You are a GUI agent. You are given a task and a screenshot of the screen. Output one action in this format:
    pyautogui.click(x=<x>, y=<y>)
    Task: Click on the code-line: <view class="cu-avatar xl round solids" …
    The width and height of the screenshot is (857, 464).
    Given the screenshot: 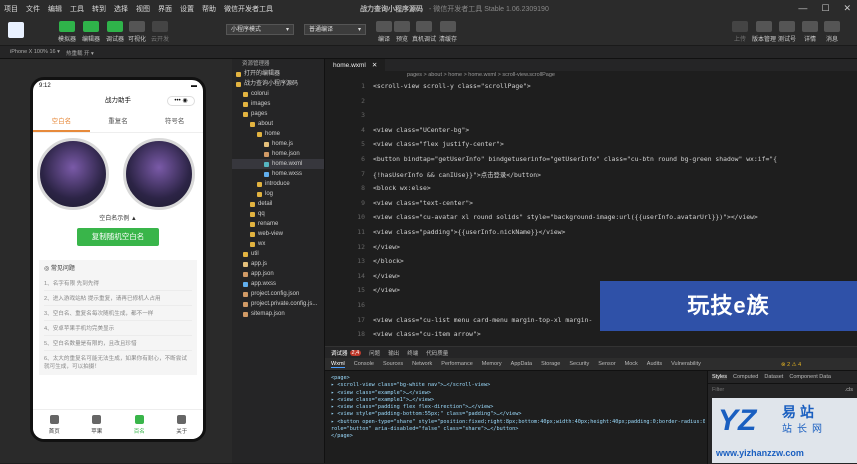 What is the action you would take?
    pyautogui.click(x=565, y=217)
    